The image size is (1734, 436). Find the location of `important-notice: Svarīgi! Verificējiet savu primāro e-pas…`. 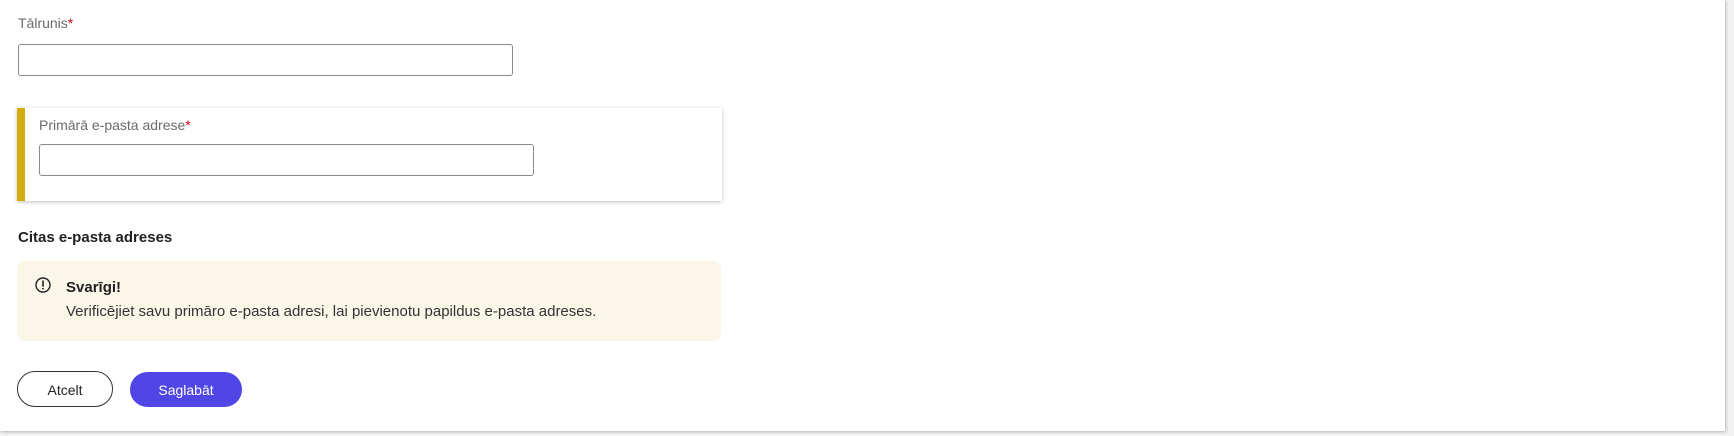

important-notice: Svarīgi! Verificējiet savu primāro e-pas… is located at coordinates (369, 301).